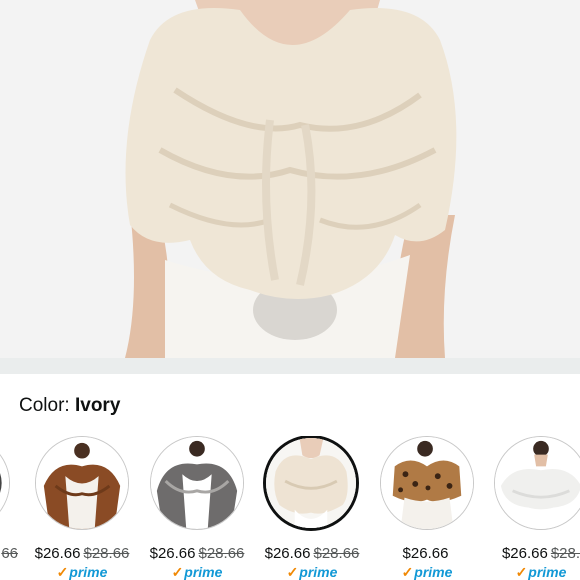 This screenshot has height=580, width=580. I want to click on section-divider, so click(290, 366).